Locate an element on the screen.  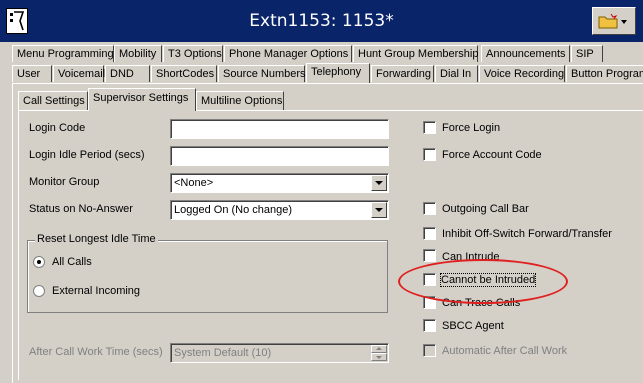
tab-user: User is located at coordinates (32, 73).